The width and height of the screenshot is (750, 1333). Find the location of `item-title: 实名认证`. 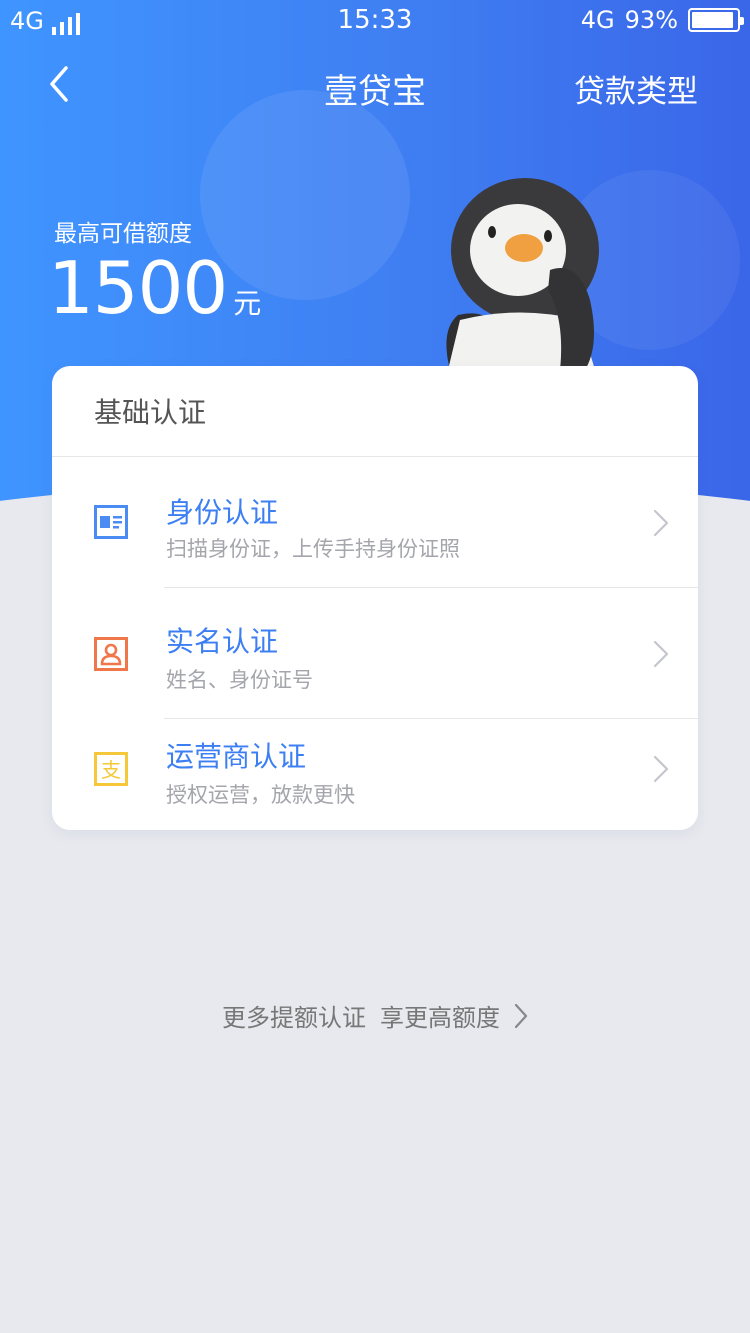

item-title: 实名认证 is located at coordinates (222, 641).